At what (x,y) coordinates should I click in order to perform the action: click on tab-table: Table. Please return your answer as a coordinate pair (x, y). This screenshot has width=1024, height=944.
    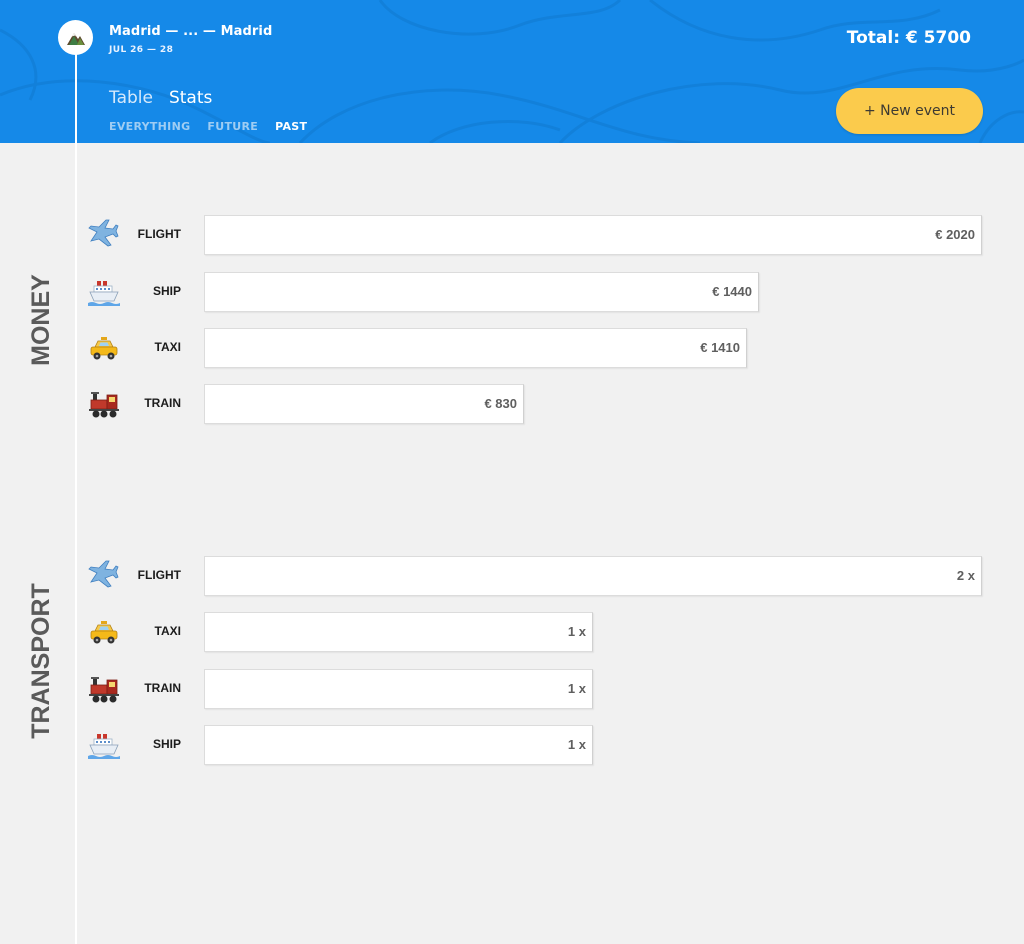
    Looking at the image, I should click on (131, 98).